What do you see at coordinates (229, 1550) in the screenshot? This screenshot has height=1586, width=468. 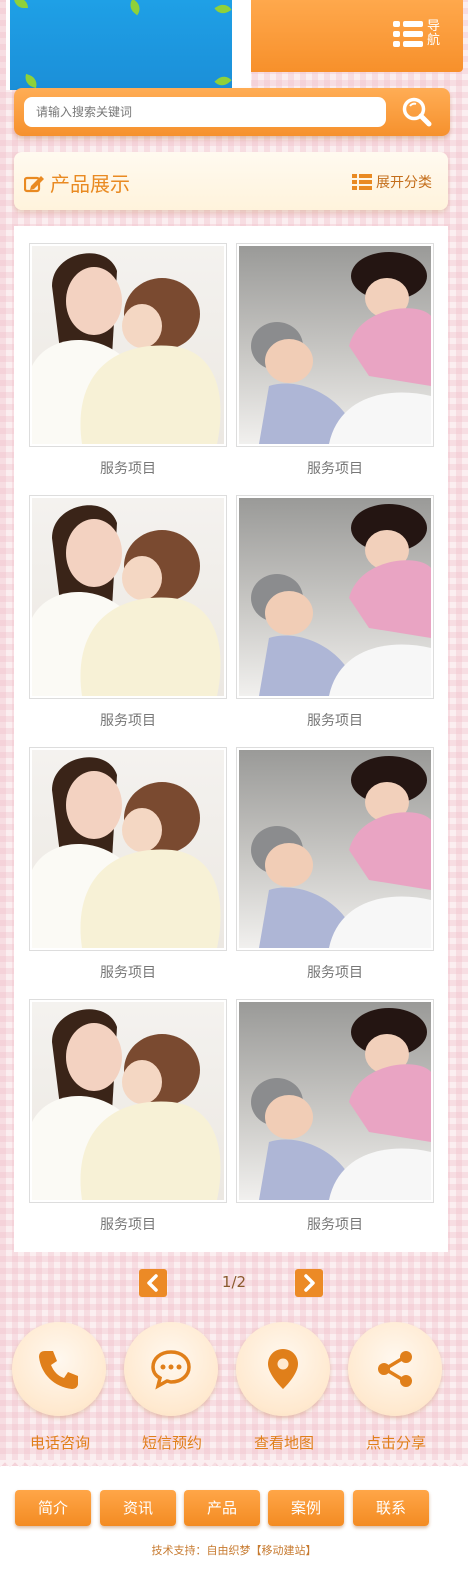 I see `credit-company-link: 自由织梦` at bounding box center [229, 1550].